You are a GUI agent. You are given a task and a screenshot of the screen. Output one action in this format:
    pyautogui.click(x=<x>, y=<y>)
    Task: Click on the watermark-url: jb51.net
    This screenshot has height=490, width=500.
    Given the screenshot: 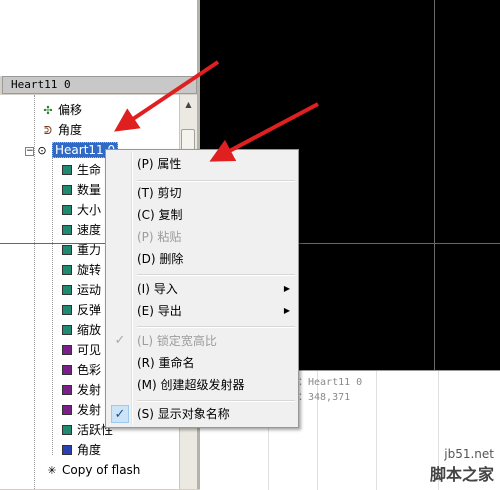 What is the action you would take?
    pyautogui.click(x=469, y=454)
    